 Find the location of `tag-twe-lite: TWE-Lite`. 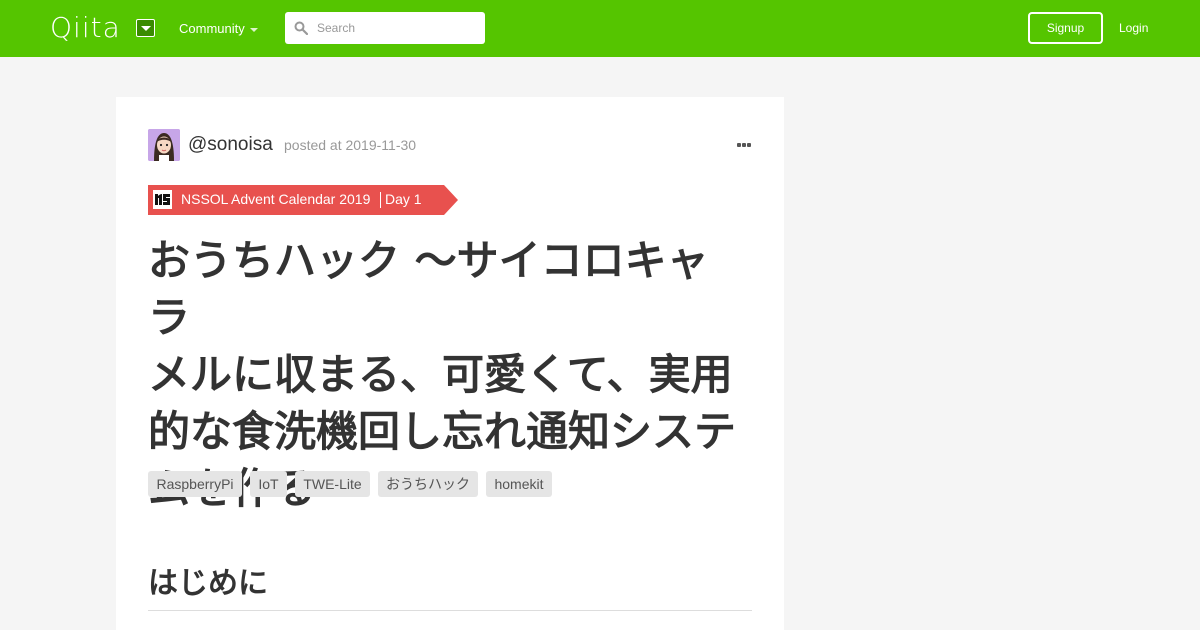

tag-twe-lite: TWE-Lite is located at coordinates (332, 484).